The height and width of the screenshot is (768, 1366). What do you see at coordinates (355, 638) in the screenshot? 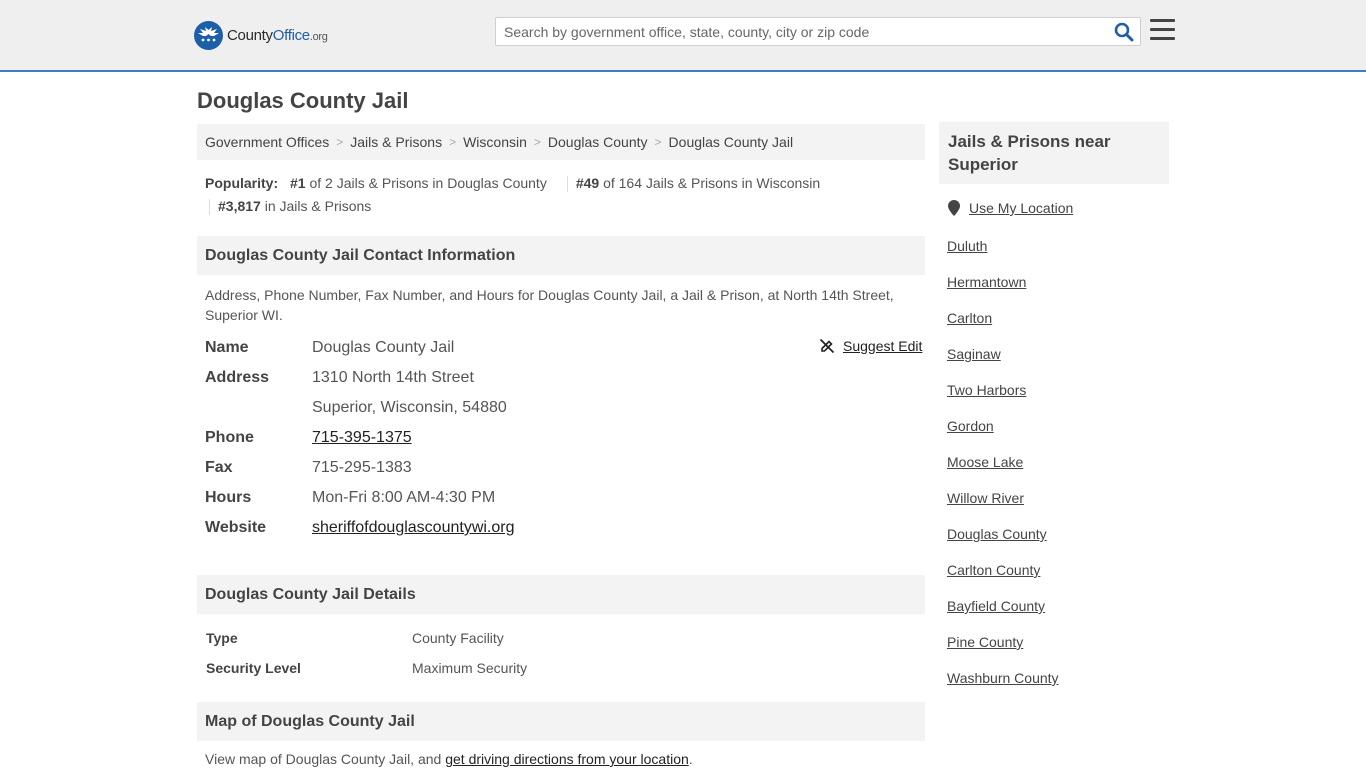
I see `detail-row-type: Type County Facility` at bounding box center [355, 638].